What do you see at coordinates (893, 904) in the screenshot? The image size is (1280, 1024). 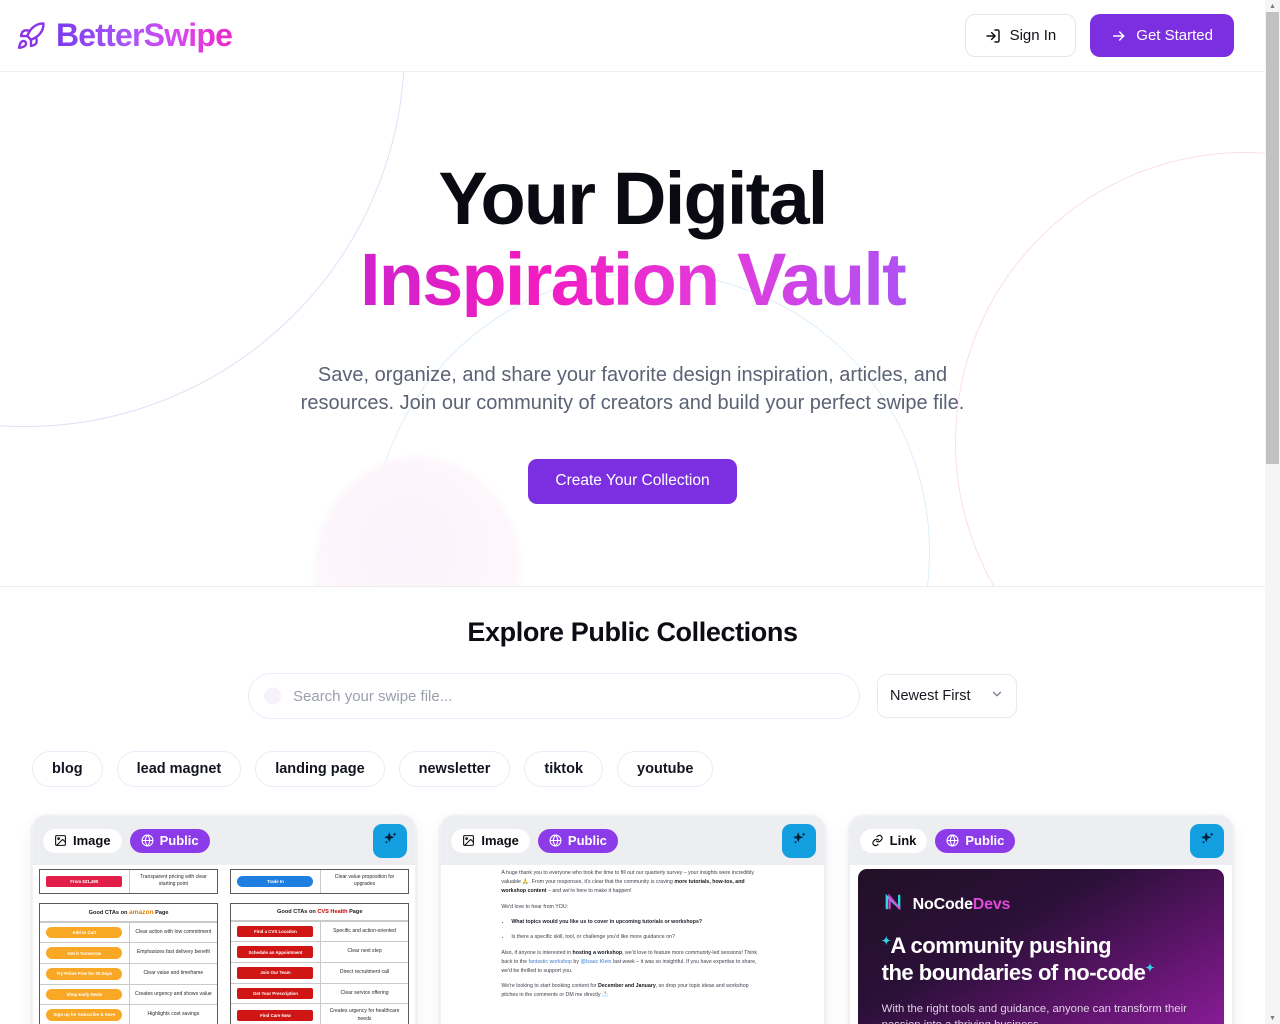 I see `nocodedevs-logo-icon` at bounding box center [893, 904].